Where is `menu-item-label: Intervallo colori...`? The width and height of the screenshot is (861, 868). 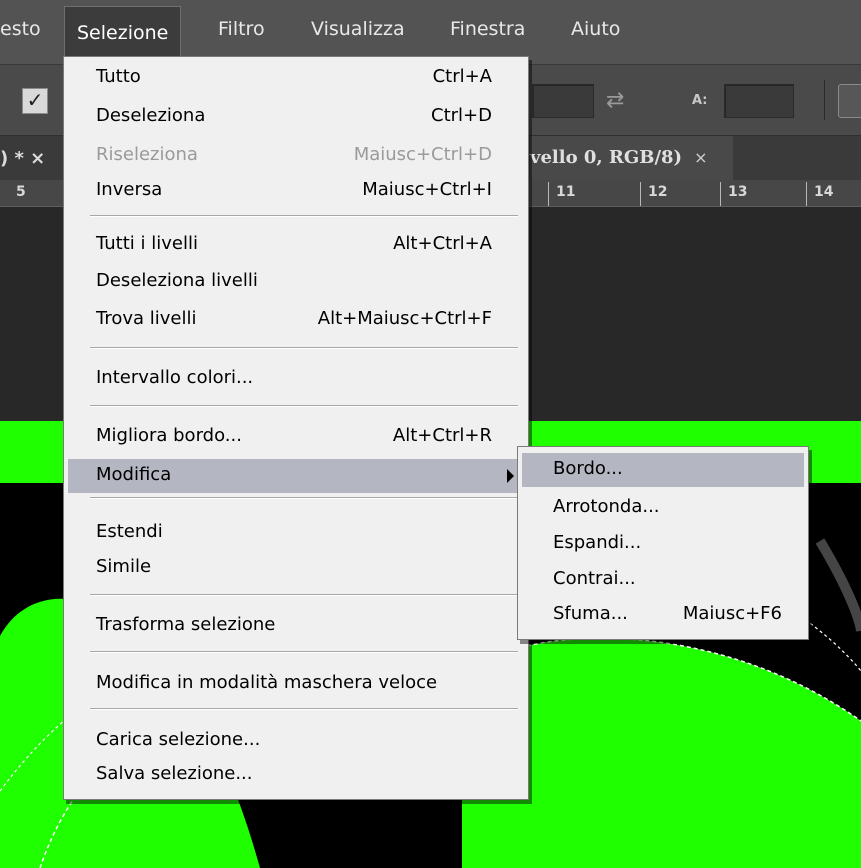 menu-item-label: Intervallo colori... is located at coordinates (175, 377).